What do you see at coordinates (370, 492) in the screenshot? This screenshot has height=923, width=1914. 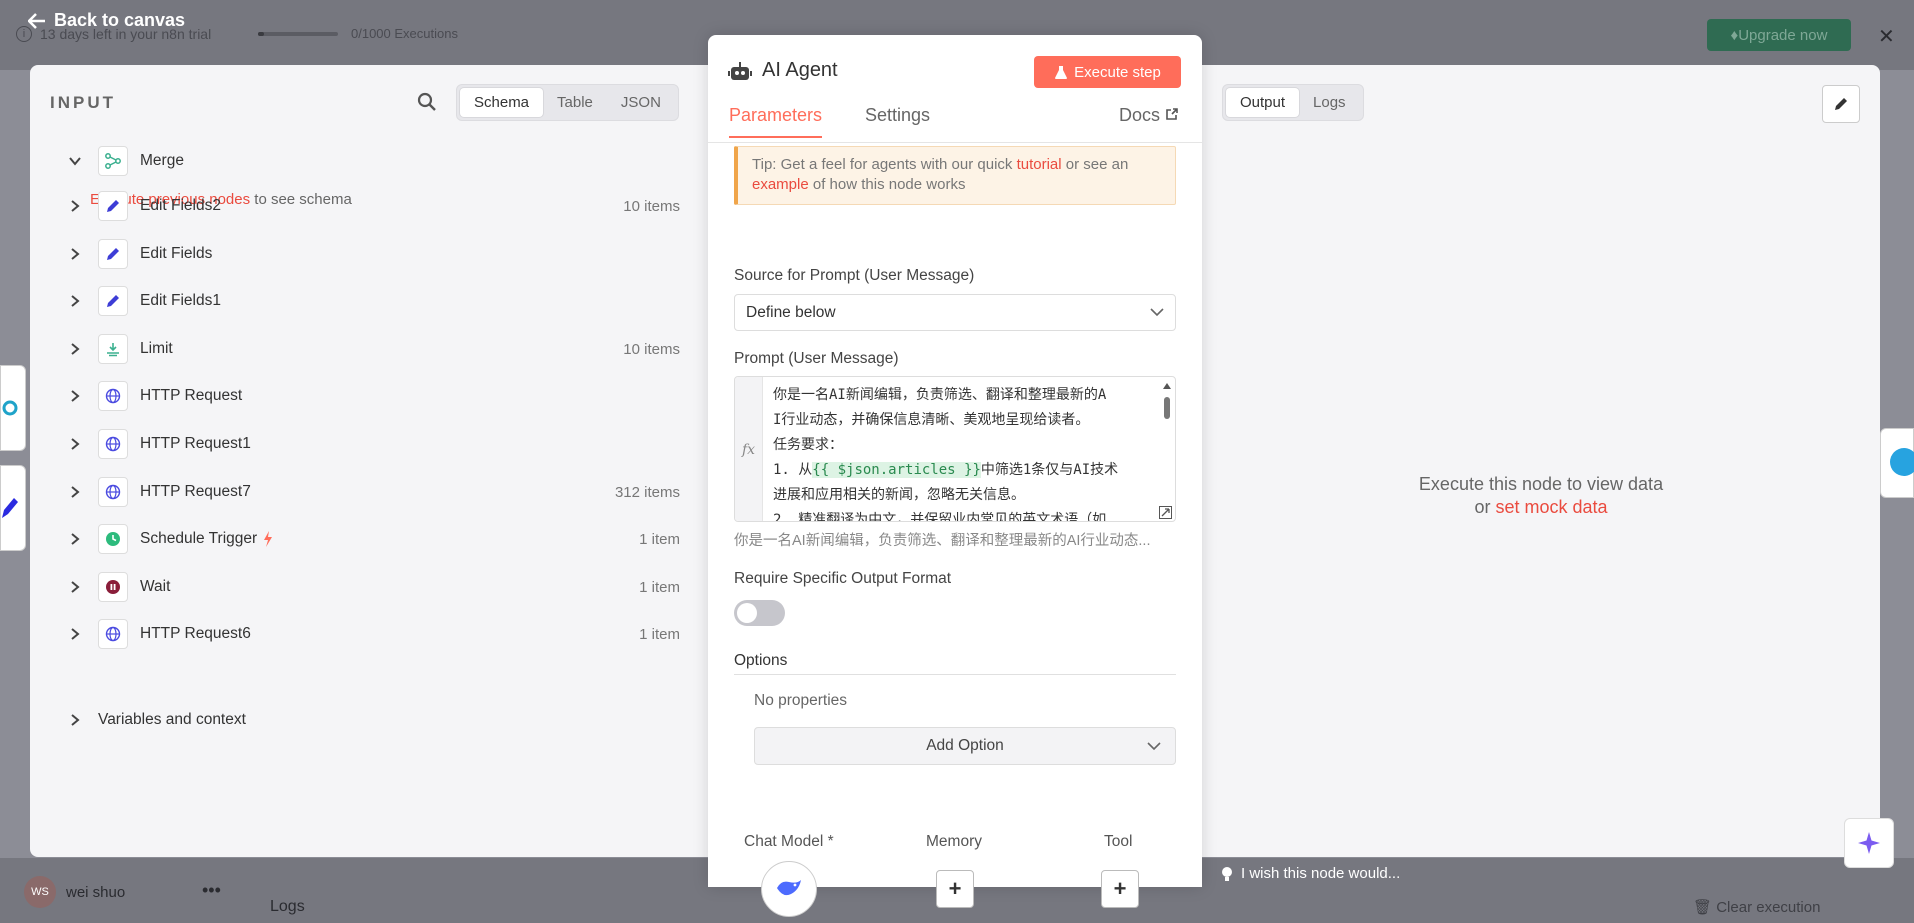 I see `tree-row: HTTP Request7 312 items` at bounding box center [370, 492].